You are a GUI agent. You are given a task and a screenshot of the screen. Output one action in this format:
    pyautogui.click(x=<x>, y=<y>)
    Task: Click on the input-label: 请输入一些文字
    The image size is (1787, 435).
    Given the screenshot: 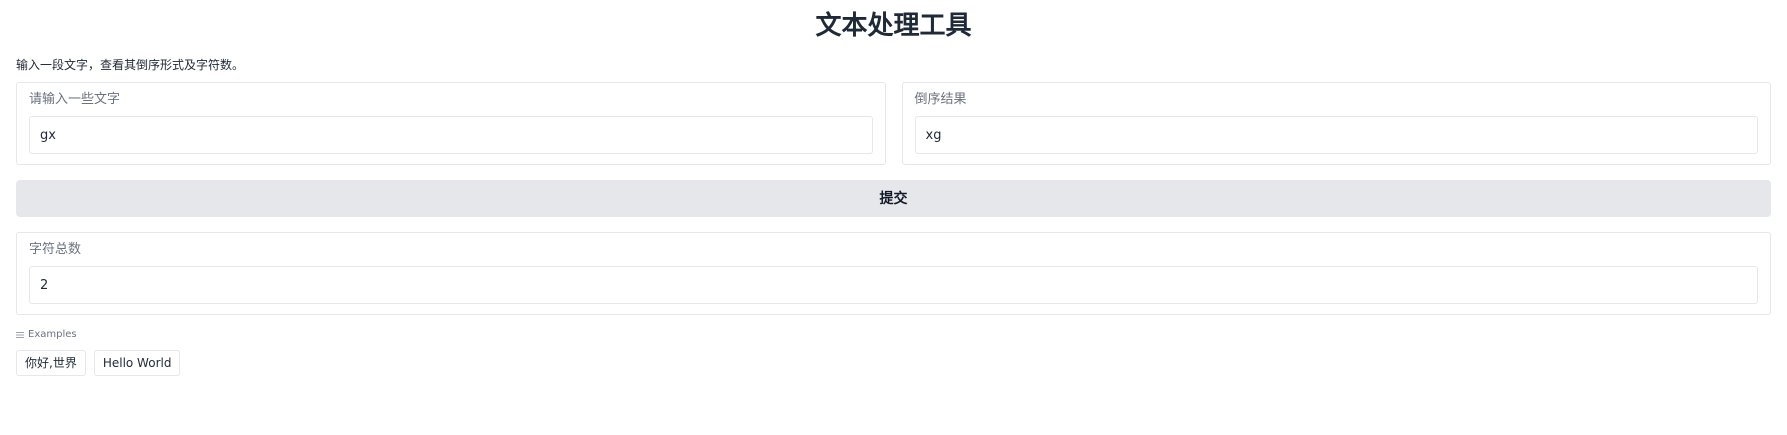 What is the action you would take?
    pyautogui.click(x=75, y=99)
    